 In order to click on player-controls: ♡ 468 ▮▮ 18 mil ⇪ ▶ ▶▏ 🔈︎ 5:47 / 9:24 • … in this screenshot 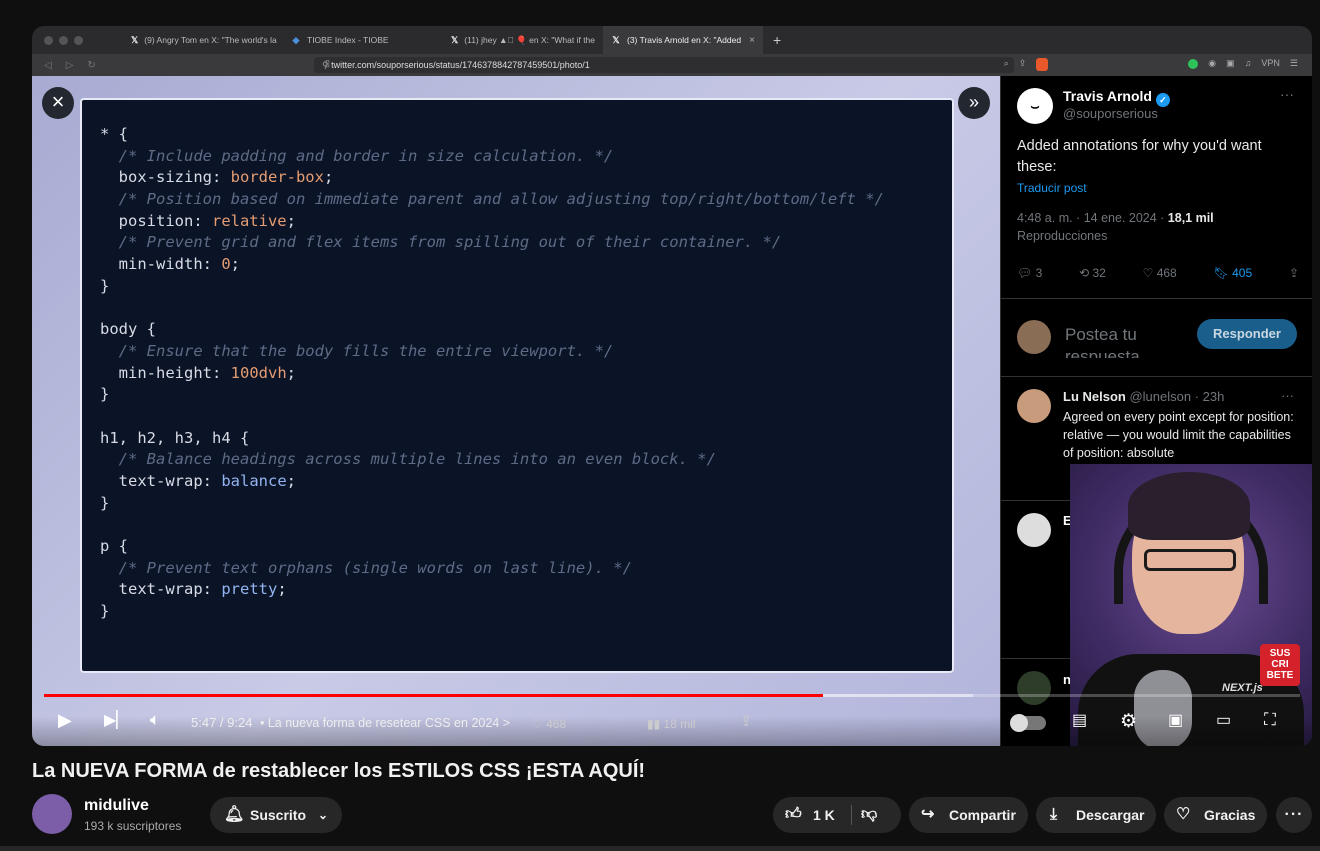, I will do `click(672, 723)`.